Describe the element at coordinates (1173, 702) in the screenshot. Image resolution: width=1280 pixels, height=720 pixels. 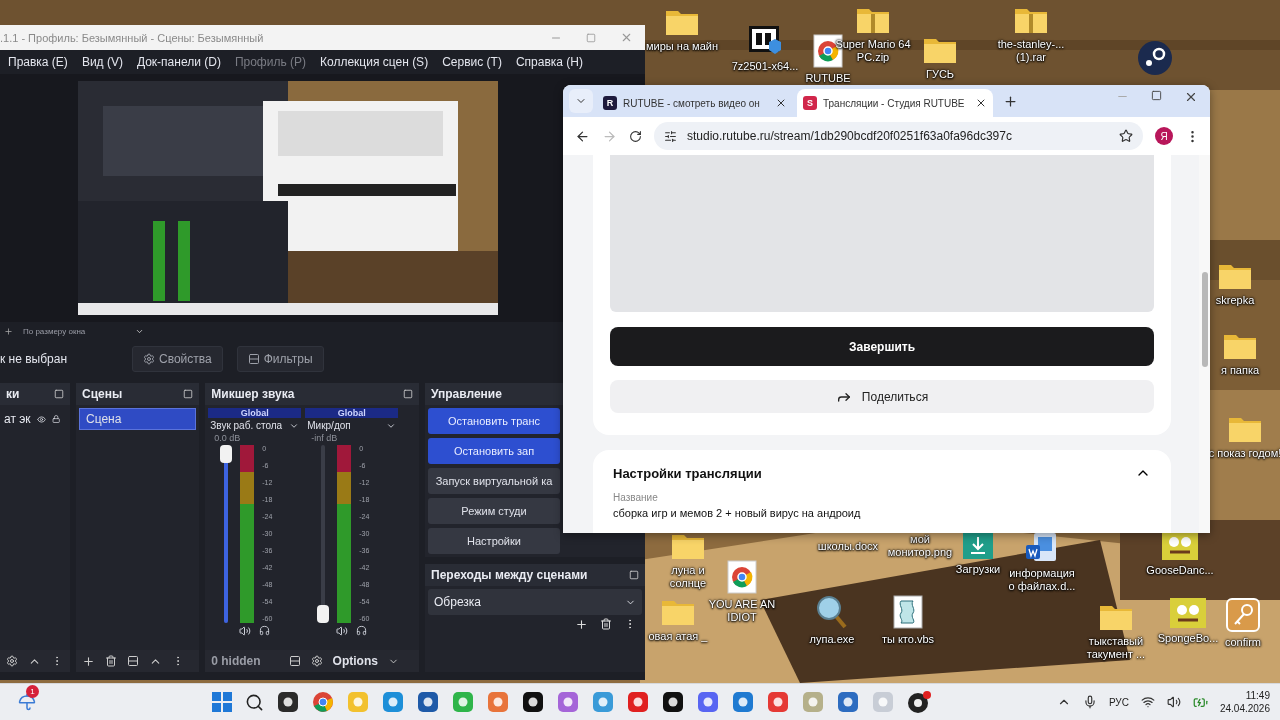
I see `volume-icon` at that location.